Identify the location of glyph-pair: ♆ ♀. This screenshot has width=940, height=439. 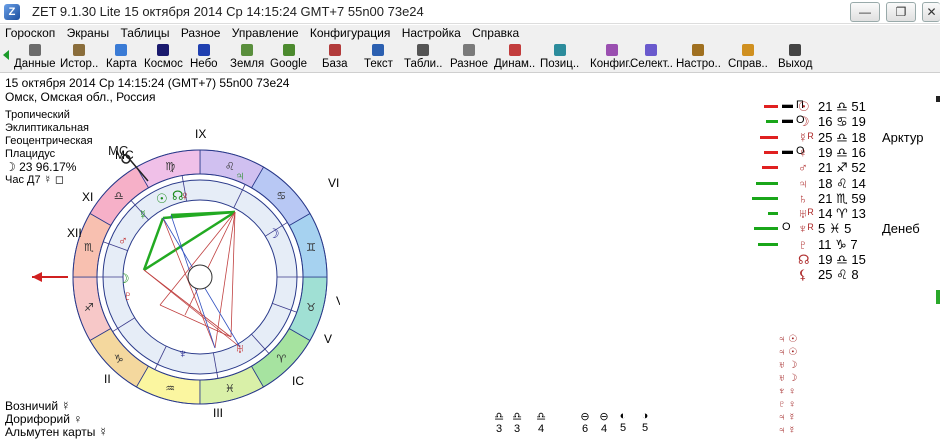
(787, 391).